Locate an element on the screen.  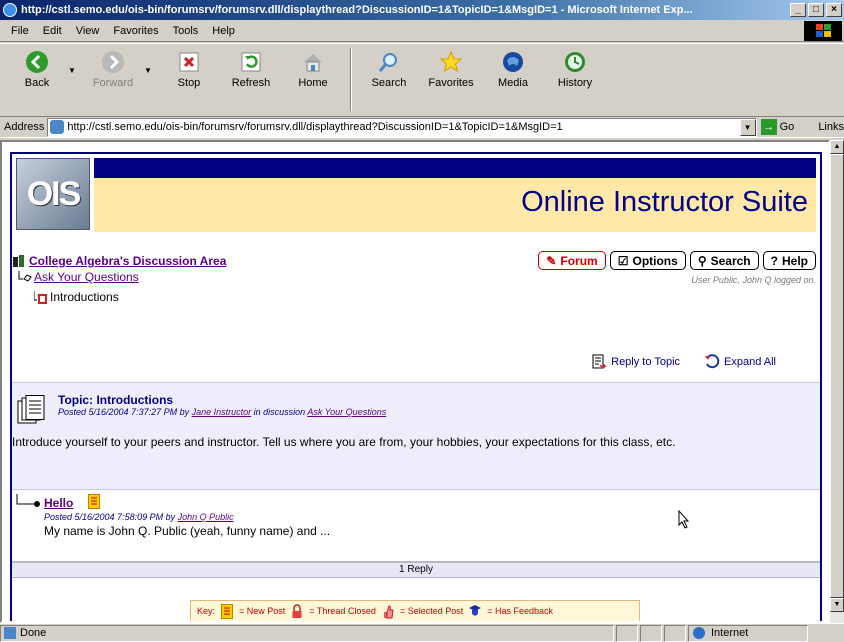
media-button: Media is located at coordinates (513, 79).